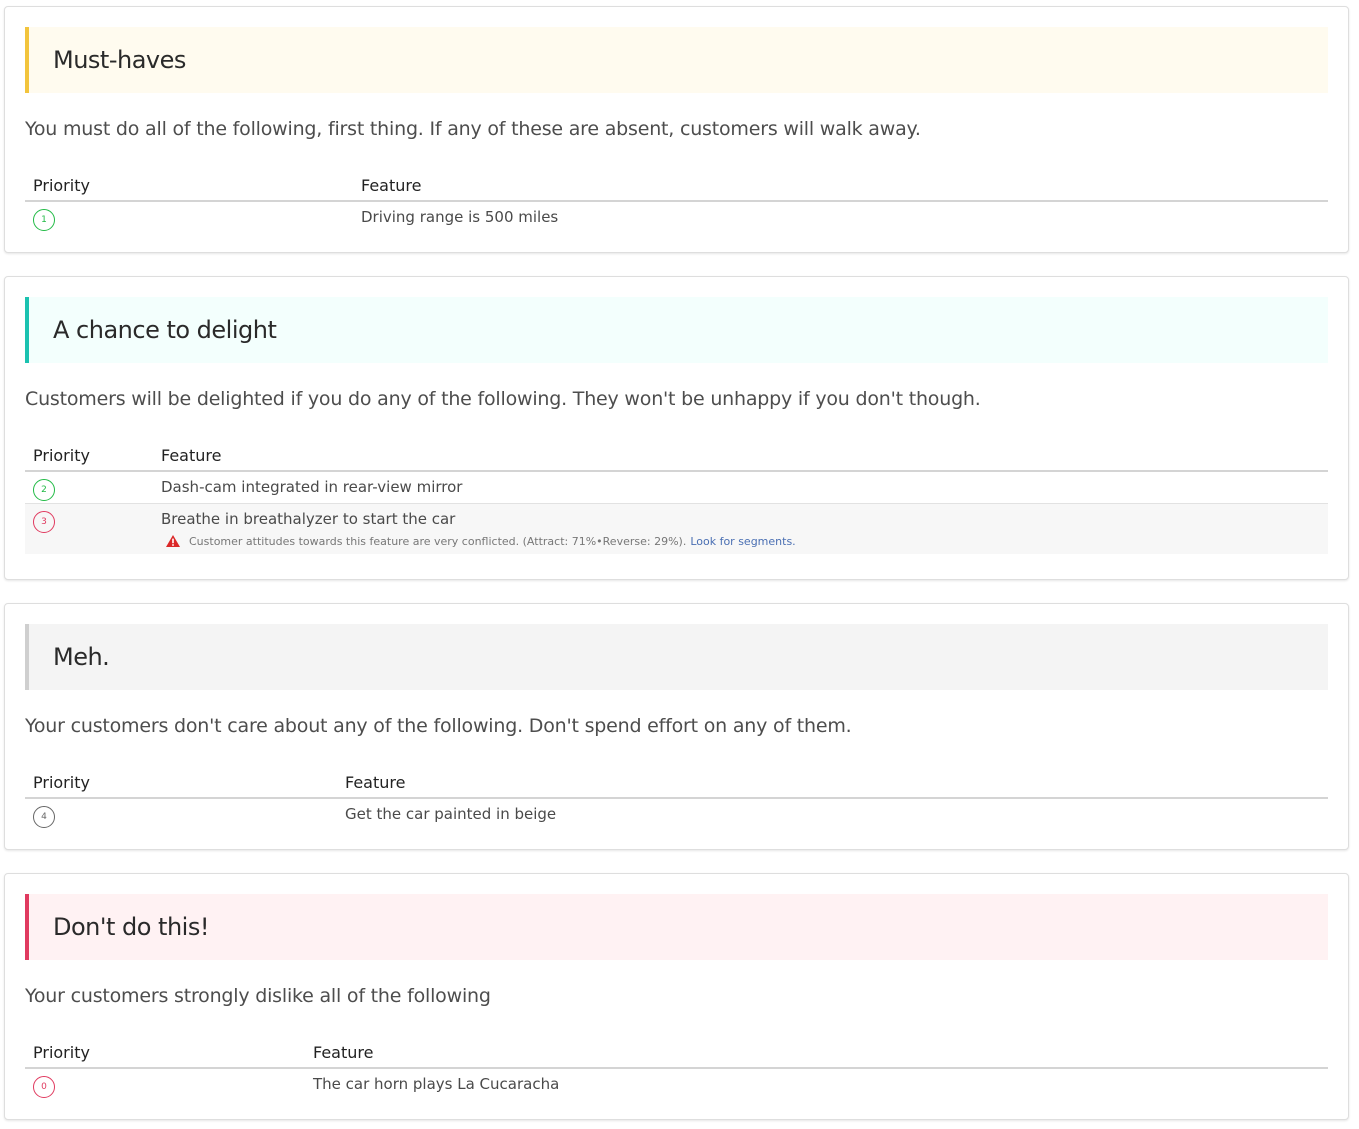 Image resolution: width=1359 pixels, height=1129 pixels. Describe the element at coordinates (676, 60) in the screenshot. I see `section-banner: Must-haves` at that location.